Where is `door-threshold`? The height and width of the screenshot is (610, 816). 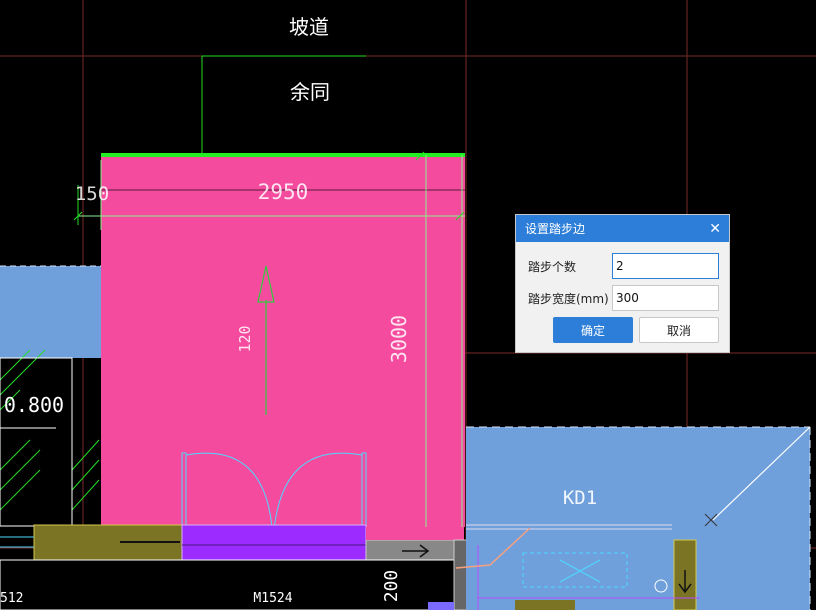
door-threshold is located at coordinates (274, 543).